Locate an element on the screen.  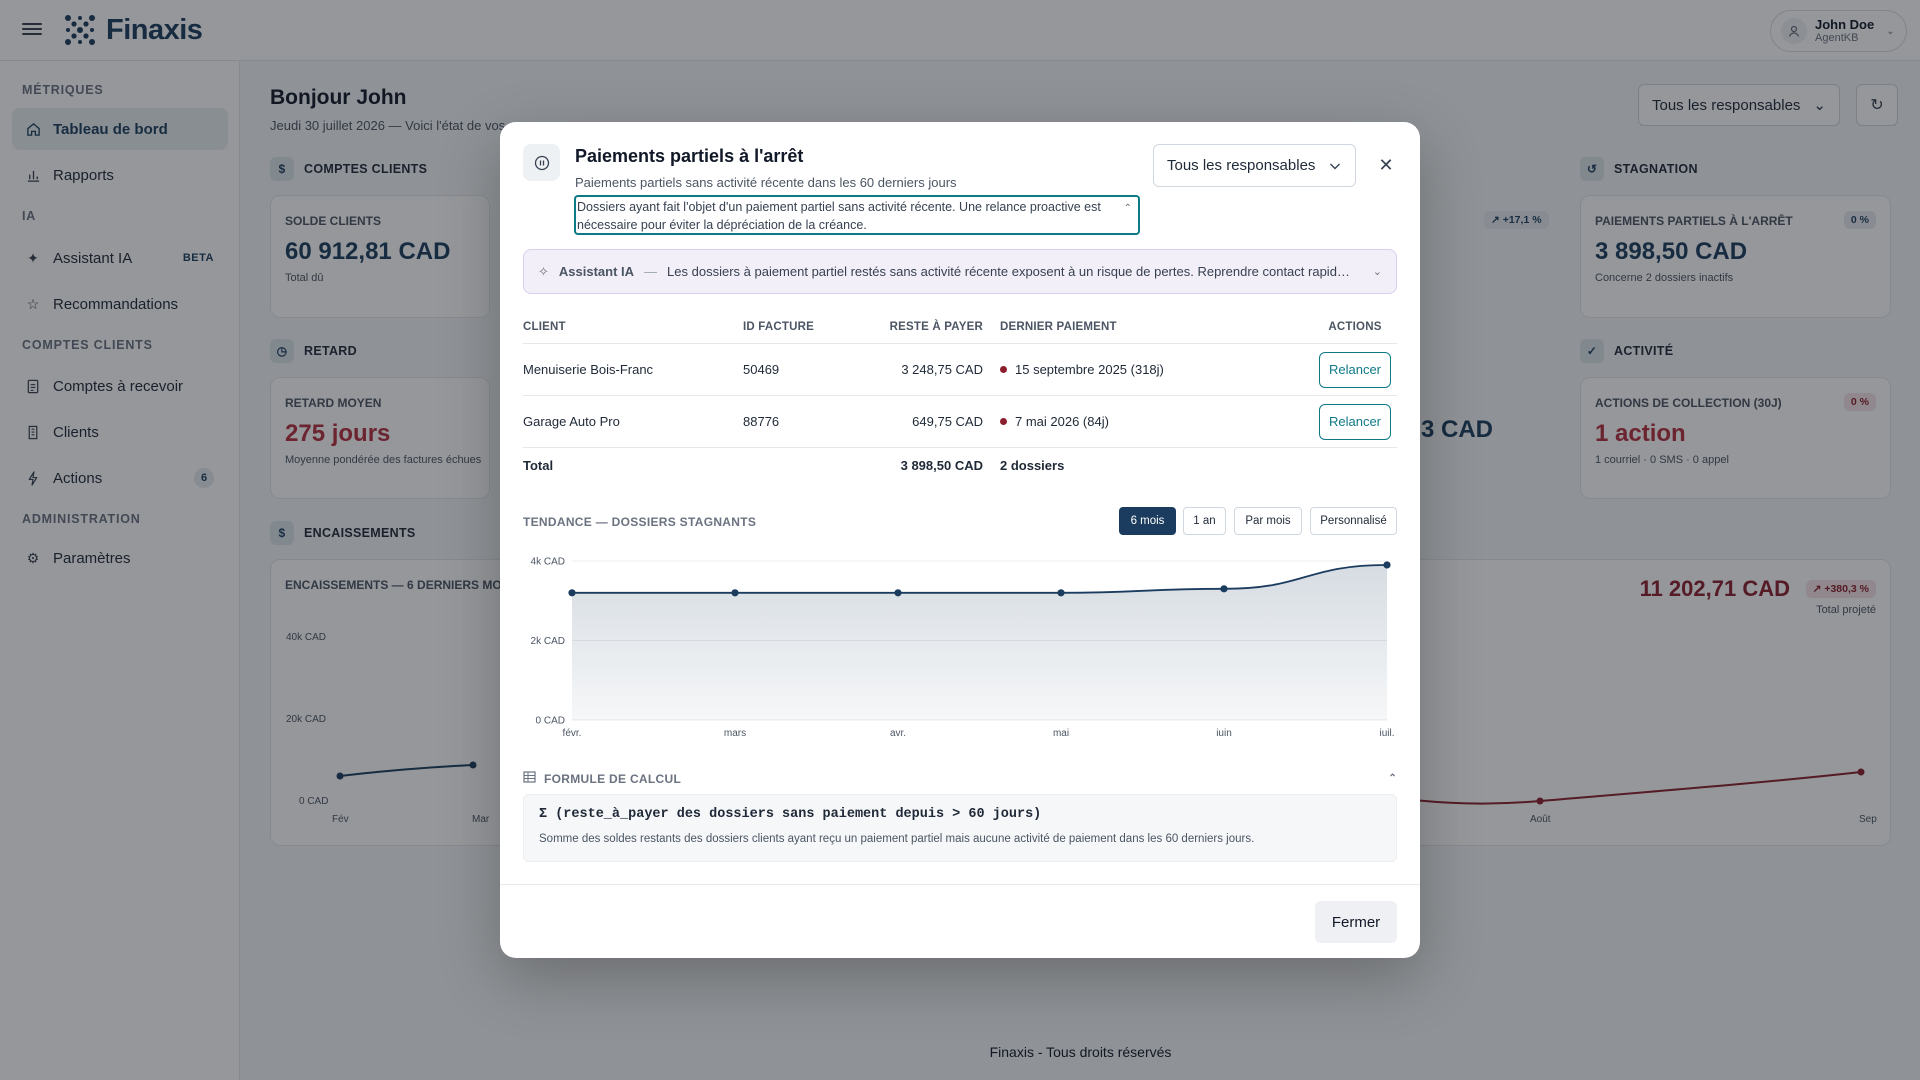
table-icon is located at coordinates (529, 778).